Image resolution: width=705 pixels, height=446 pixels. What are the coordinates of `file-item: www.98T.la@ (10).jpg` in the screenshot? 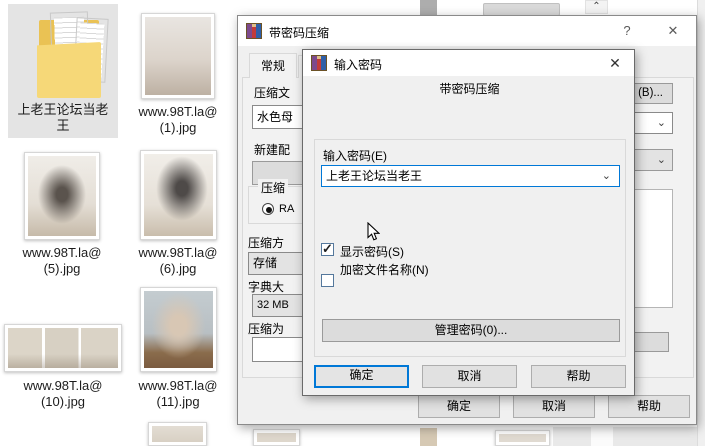 It's located at (63, 372).